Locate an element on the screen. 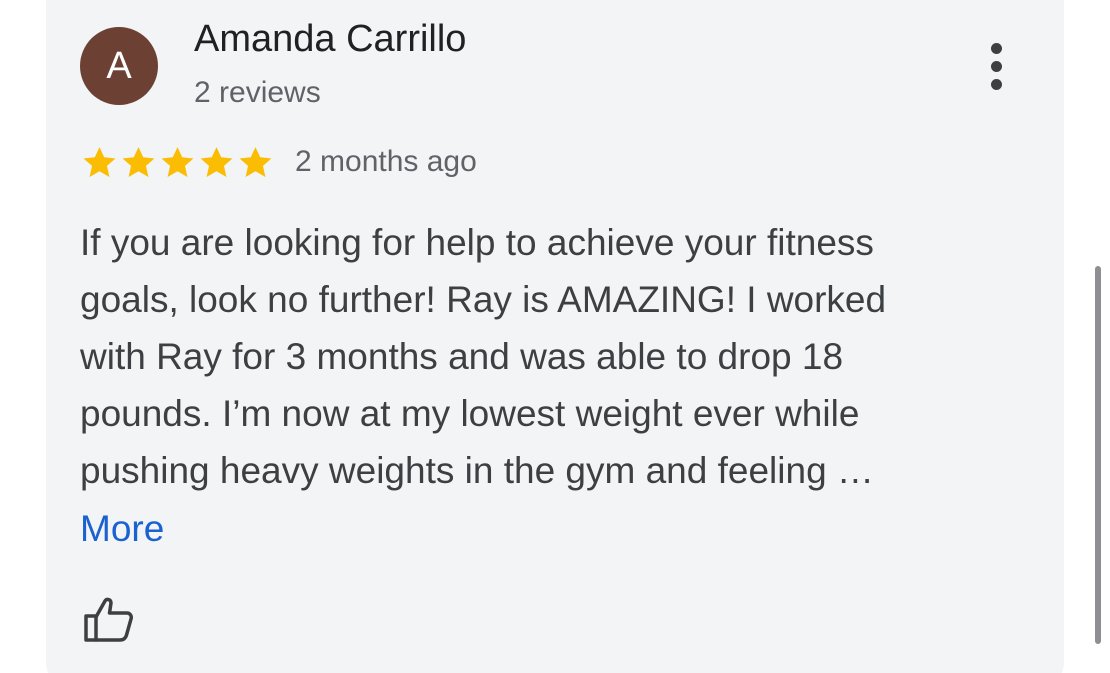 This screenshot has height=673, width=1110. scrollbar is located at coordinates (1098, 455).